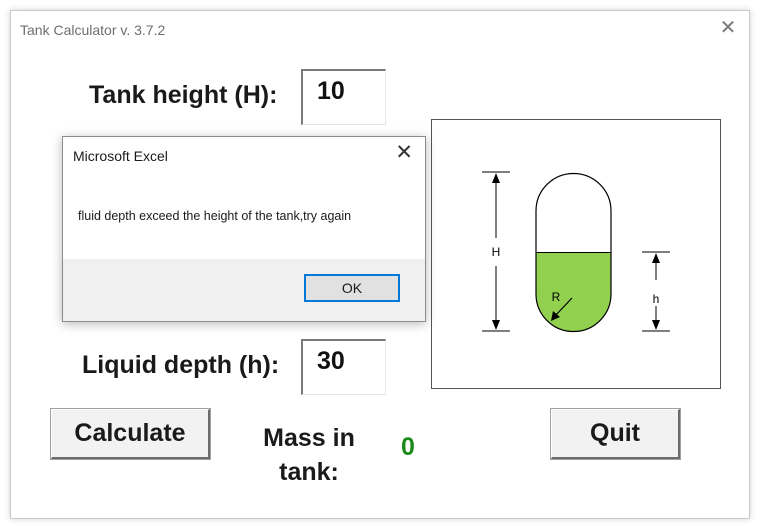 This screenshot has height=531, width=762. What do you see at coordinates (309, 472) in the screenshot?
I see `mass-label-line2: tank:` at bounding box center [309, 472].